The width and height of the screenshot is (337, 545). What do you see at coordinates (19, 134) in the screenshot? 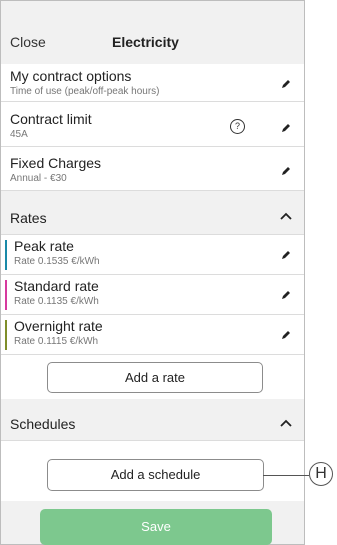
I see `contract-limit-value: 45A` at bounding box center [19, 134].